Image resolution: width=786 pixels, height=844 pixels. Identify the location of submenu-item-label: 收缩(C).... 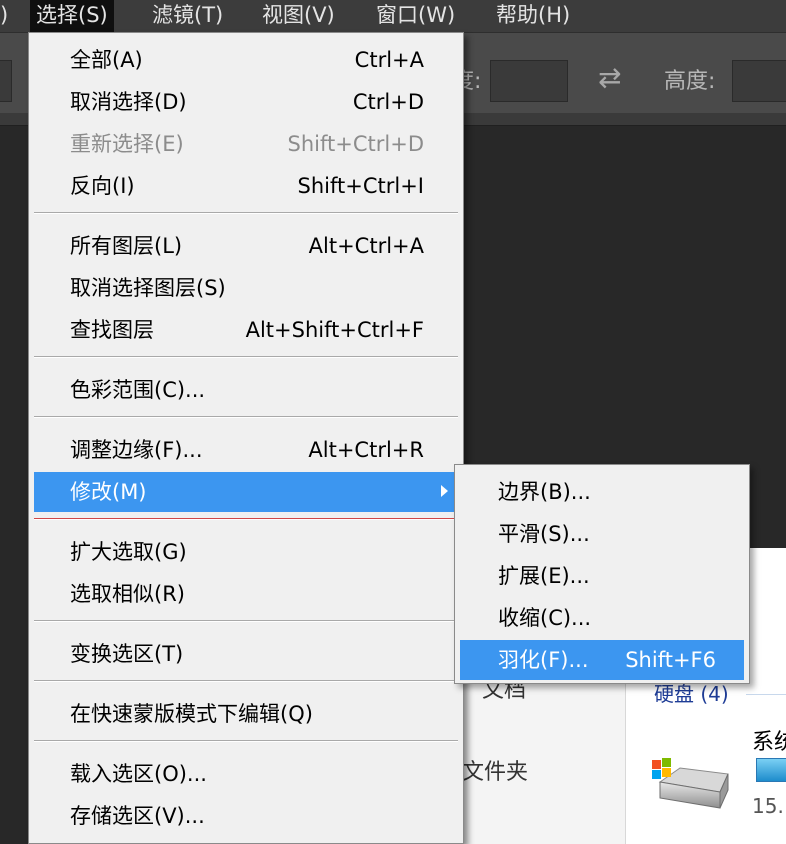
(545, 618).